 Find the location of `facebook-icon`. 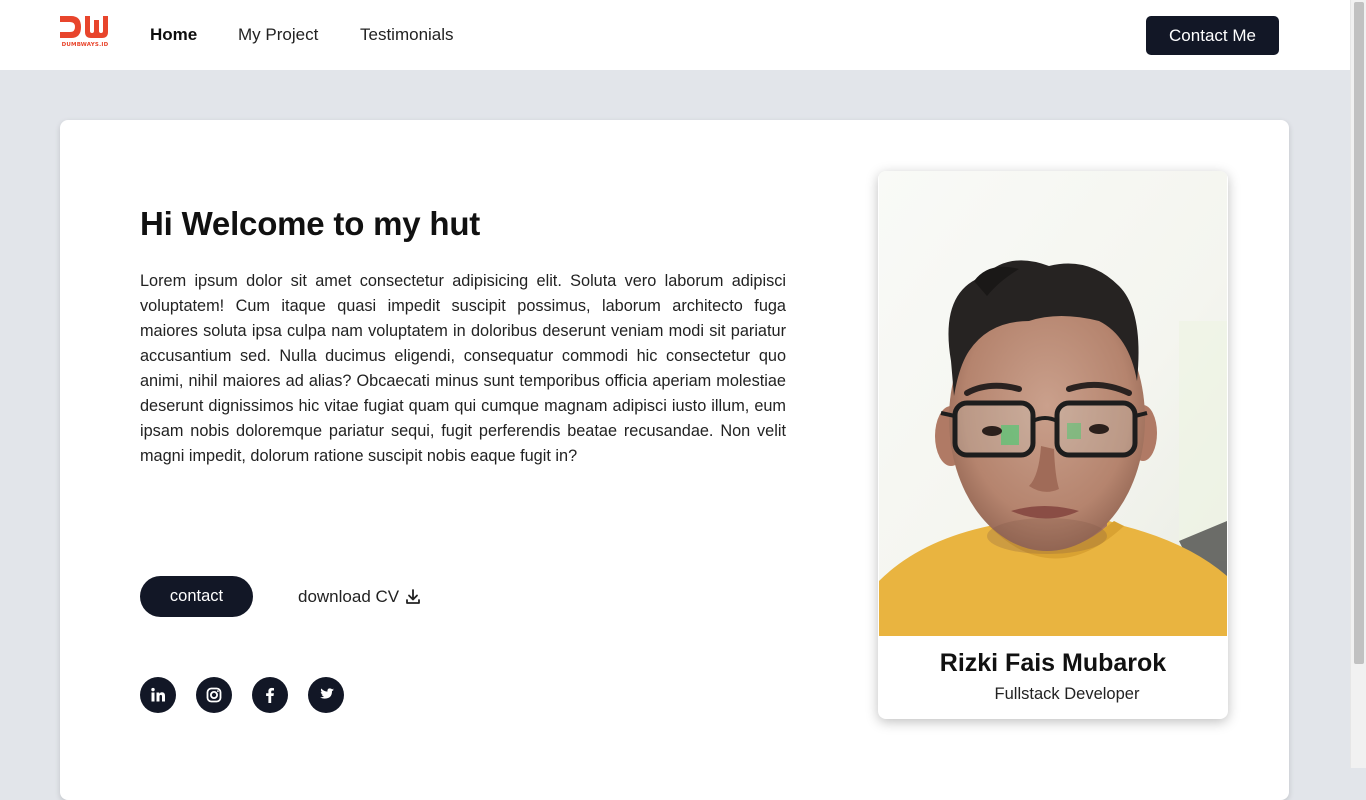

facebook-icon is located at coordinates (270, 695).